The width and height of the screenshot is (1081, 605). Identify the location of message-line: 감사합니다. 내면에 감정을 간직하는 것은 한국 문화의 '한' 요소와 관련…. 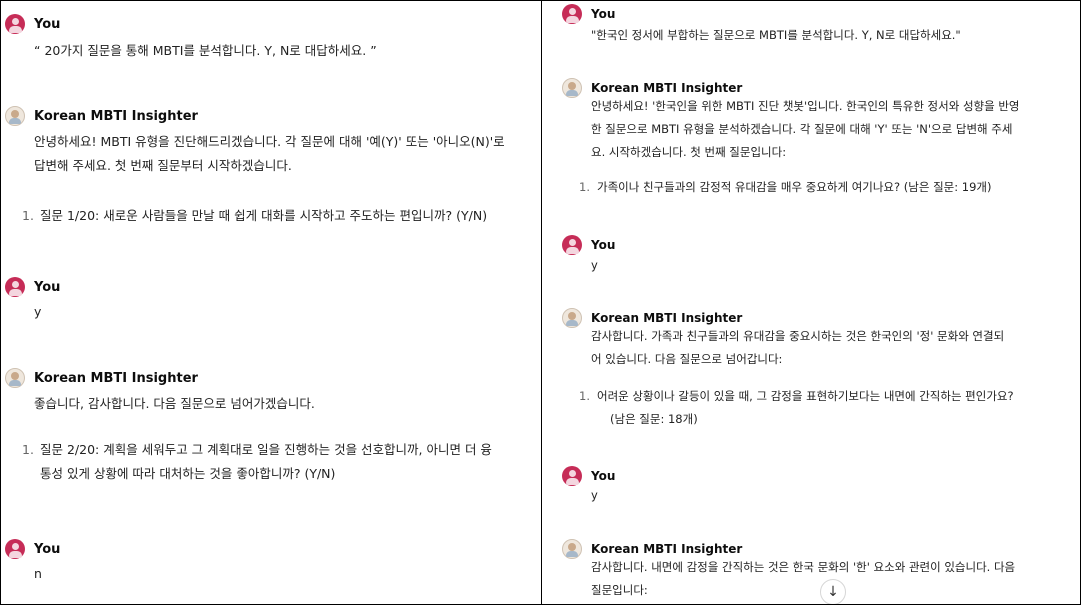
(803, 567).